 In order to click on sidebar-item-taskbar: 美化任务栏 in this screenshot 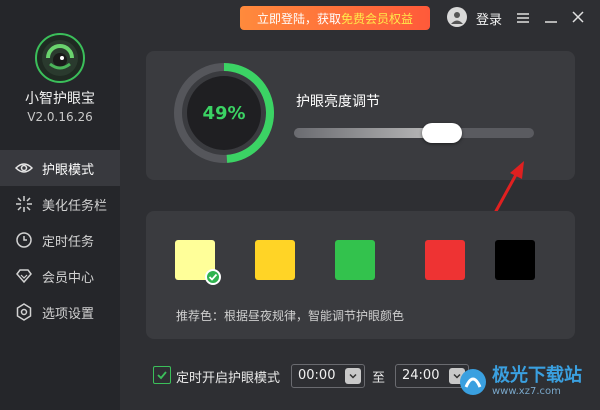, I will do `click(60, 204)`.